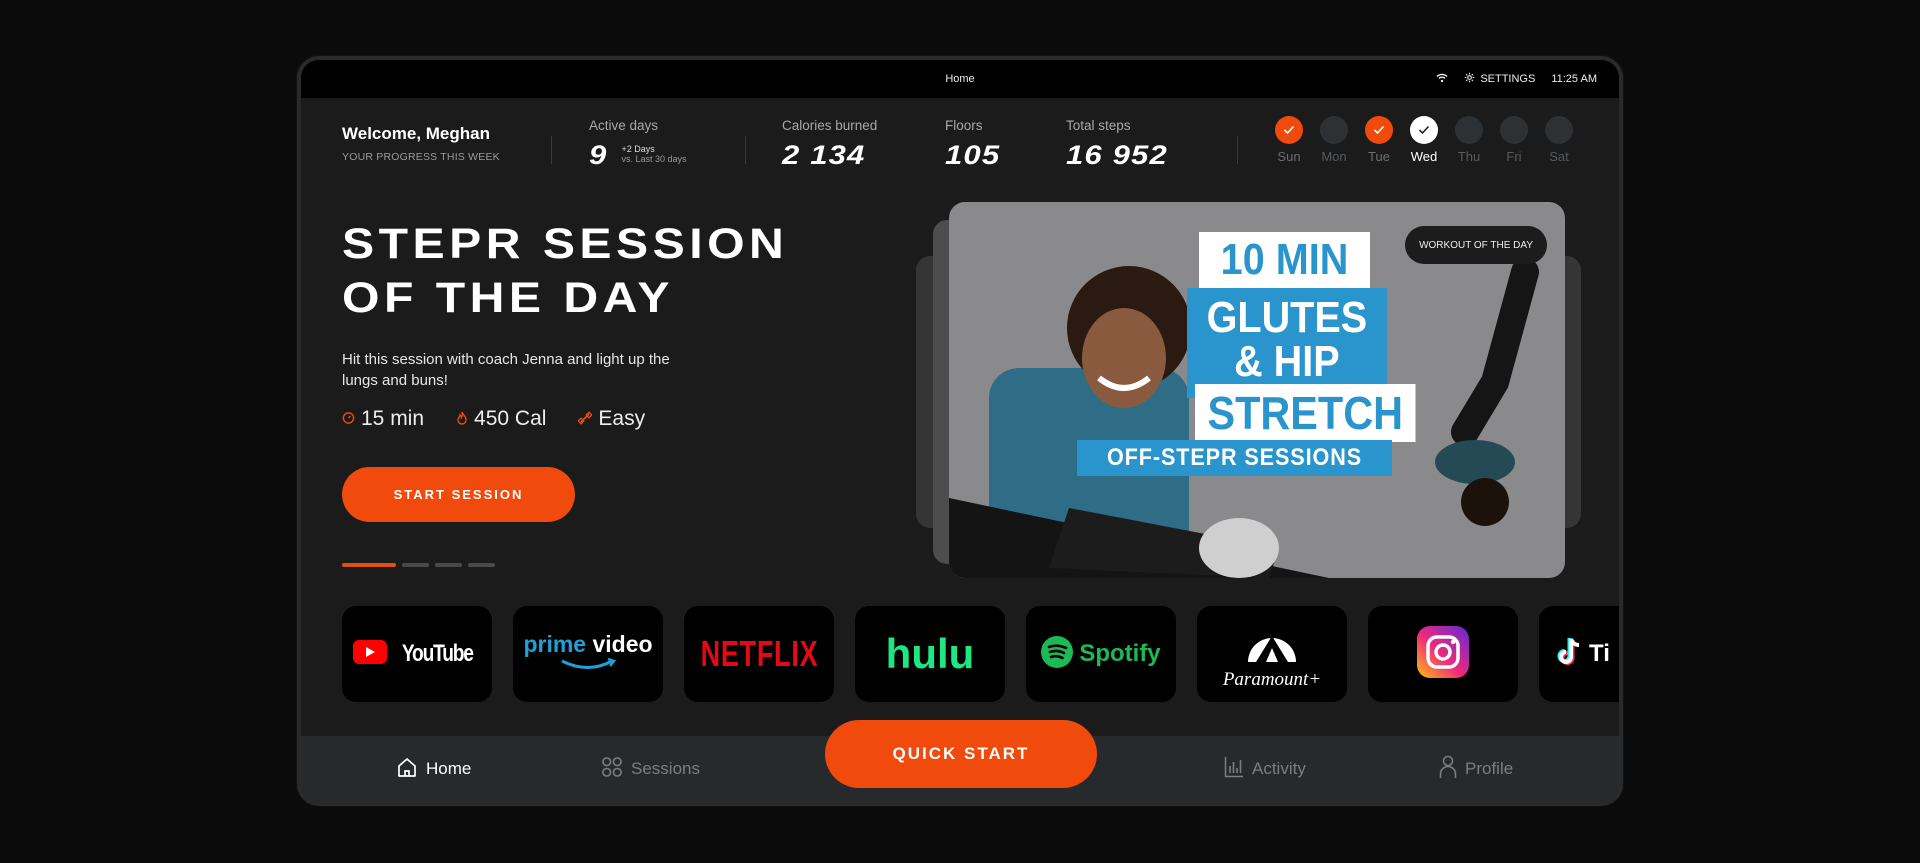  Describe the element at coordinates (1570, 654) in the screenshot. I see `tiktok-icon` at that location.